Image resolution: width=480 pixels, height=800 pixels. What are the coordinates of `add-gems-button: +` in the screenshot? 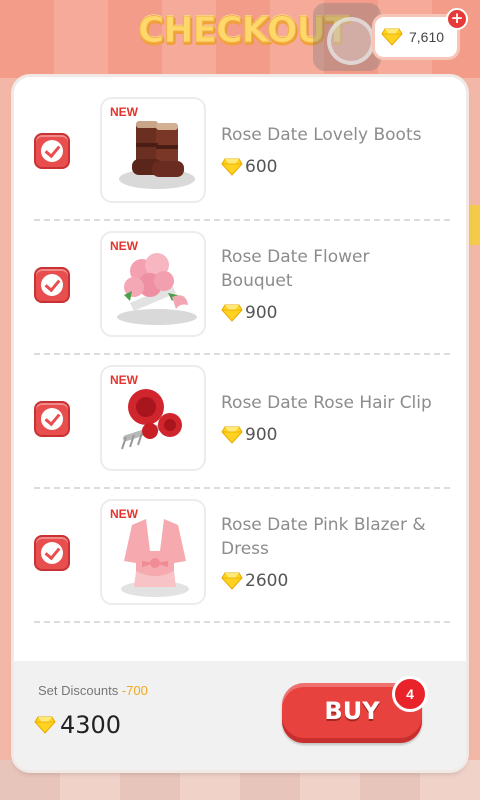 It's located at (457, 19).